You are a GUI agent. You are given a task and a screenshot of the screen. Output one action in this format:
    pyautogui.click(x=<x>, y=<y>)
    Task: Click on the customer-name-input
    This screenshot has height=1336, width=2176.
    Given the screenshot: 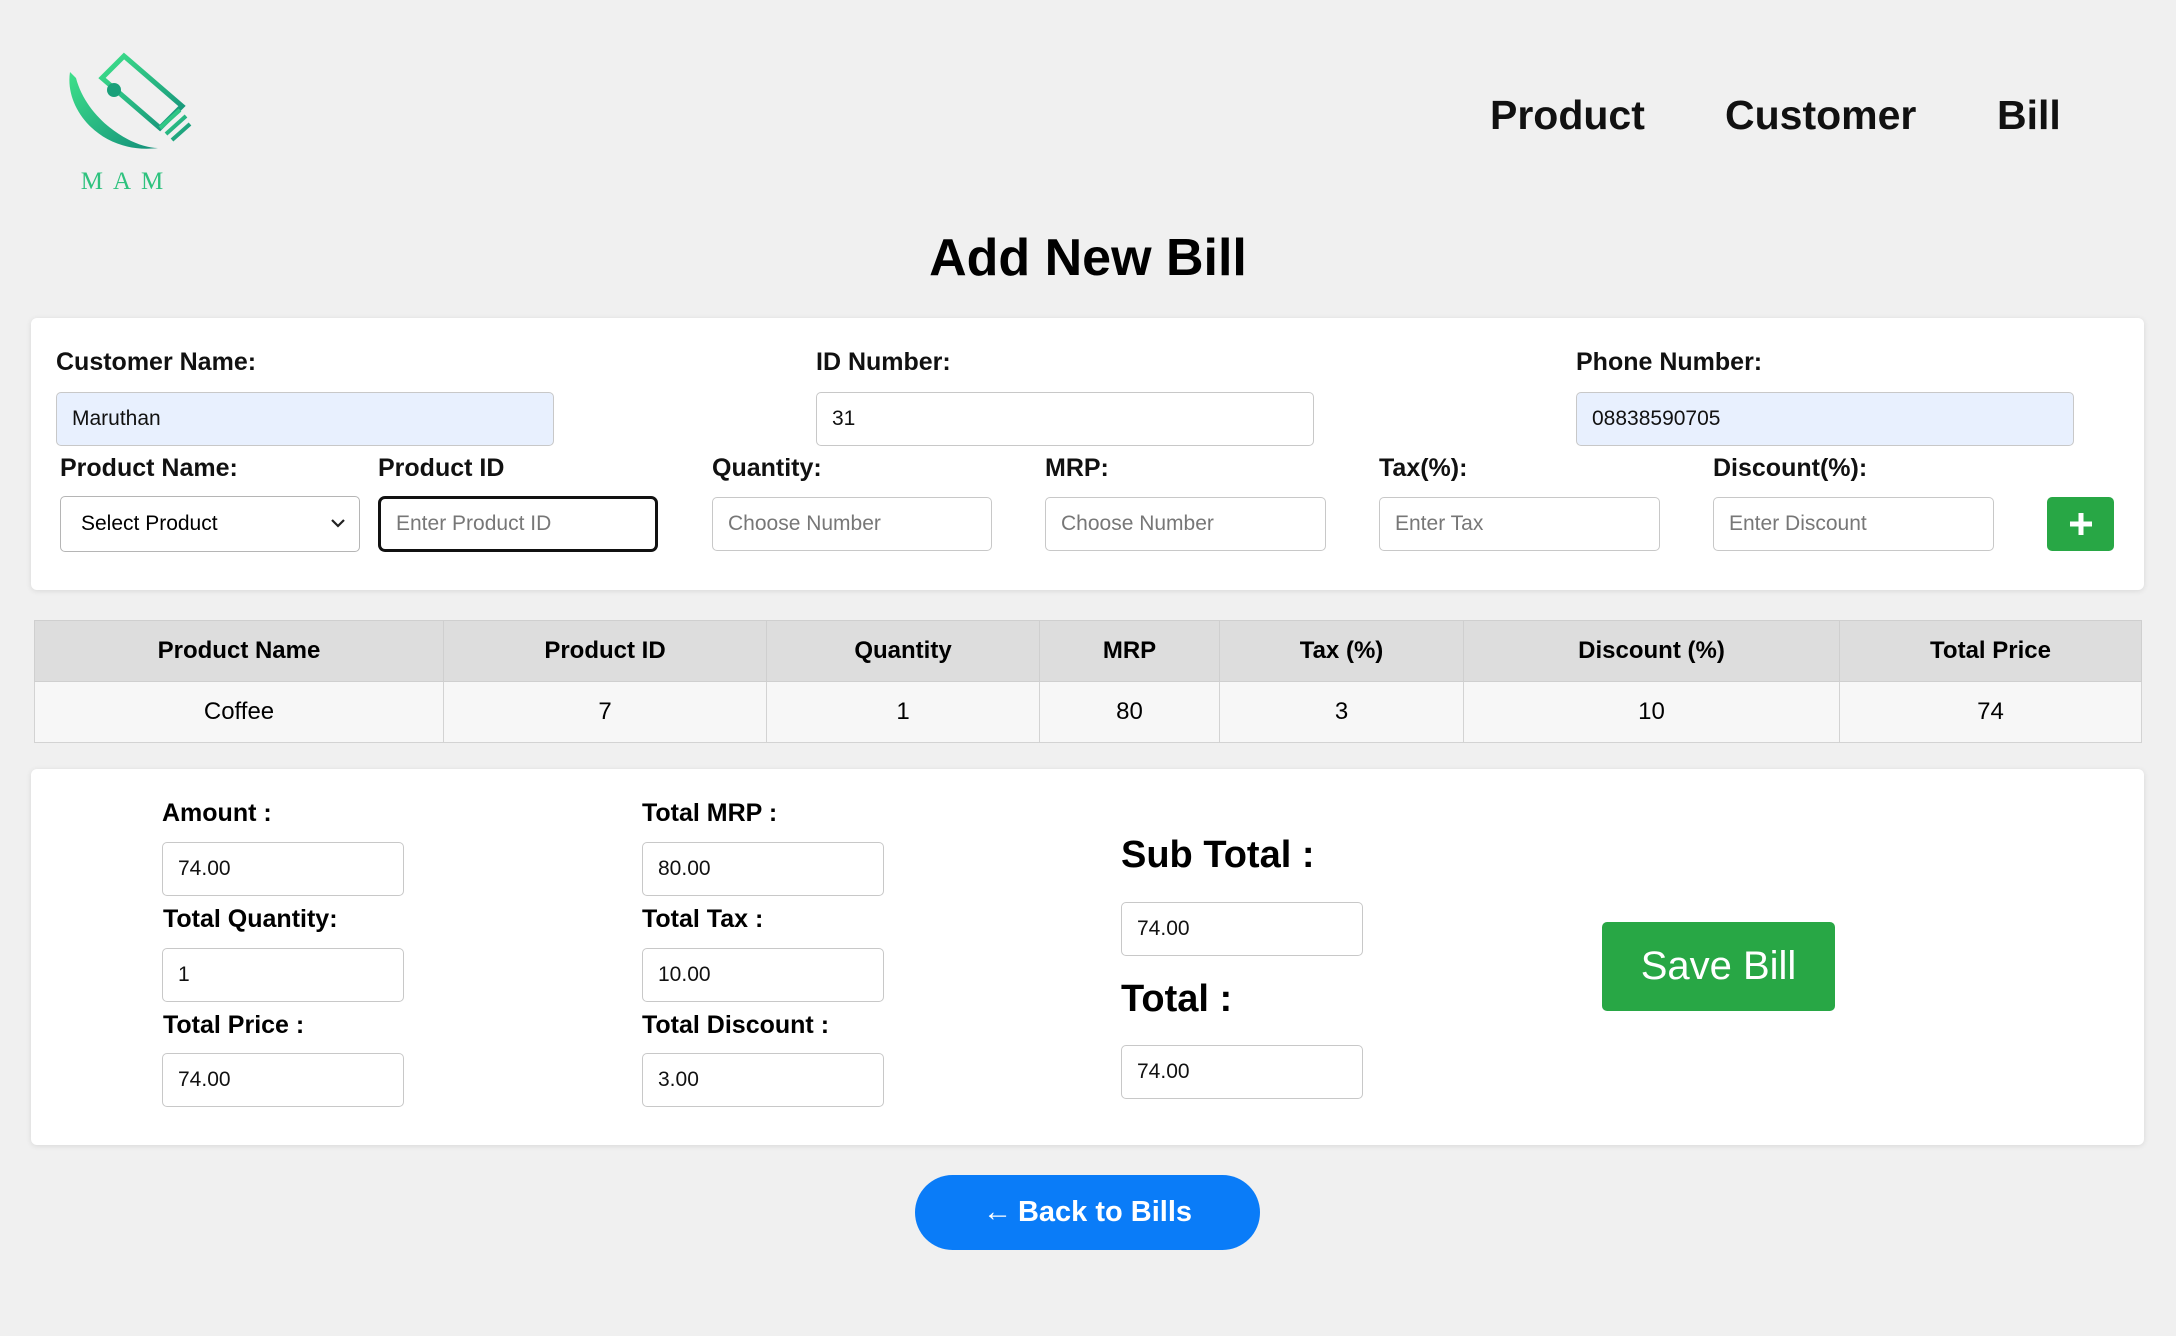 What is the action you would take?
    pyautogui.click(x=305, y=419)
    